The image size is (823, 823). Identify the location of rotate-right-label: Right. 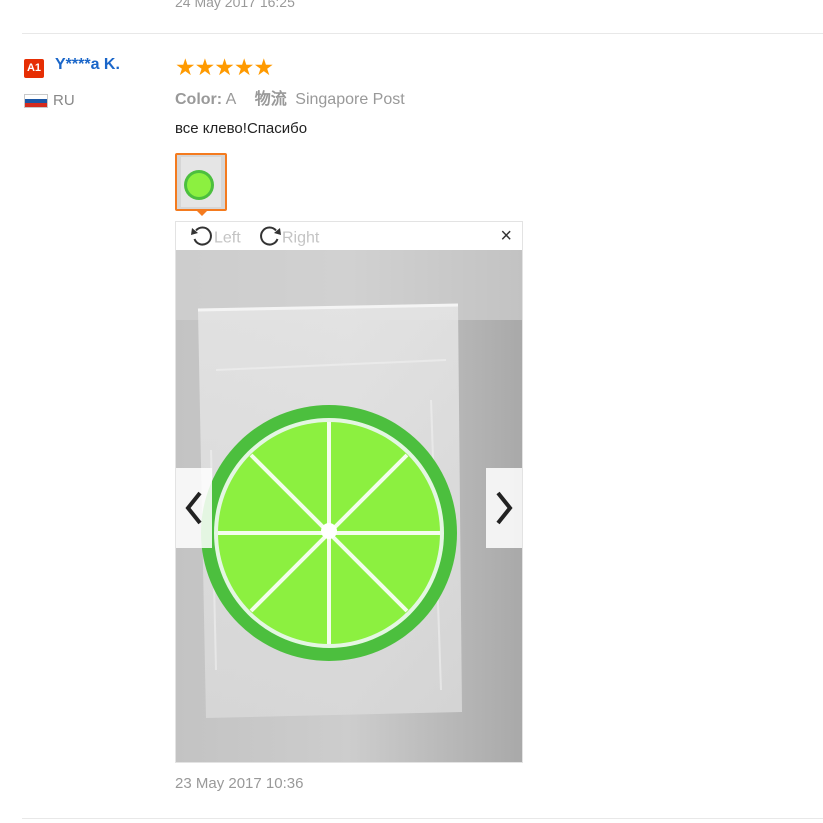
(301, 238).